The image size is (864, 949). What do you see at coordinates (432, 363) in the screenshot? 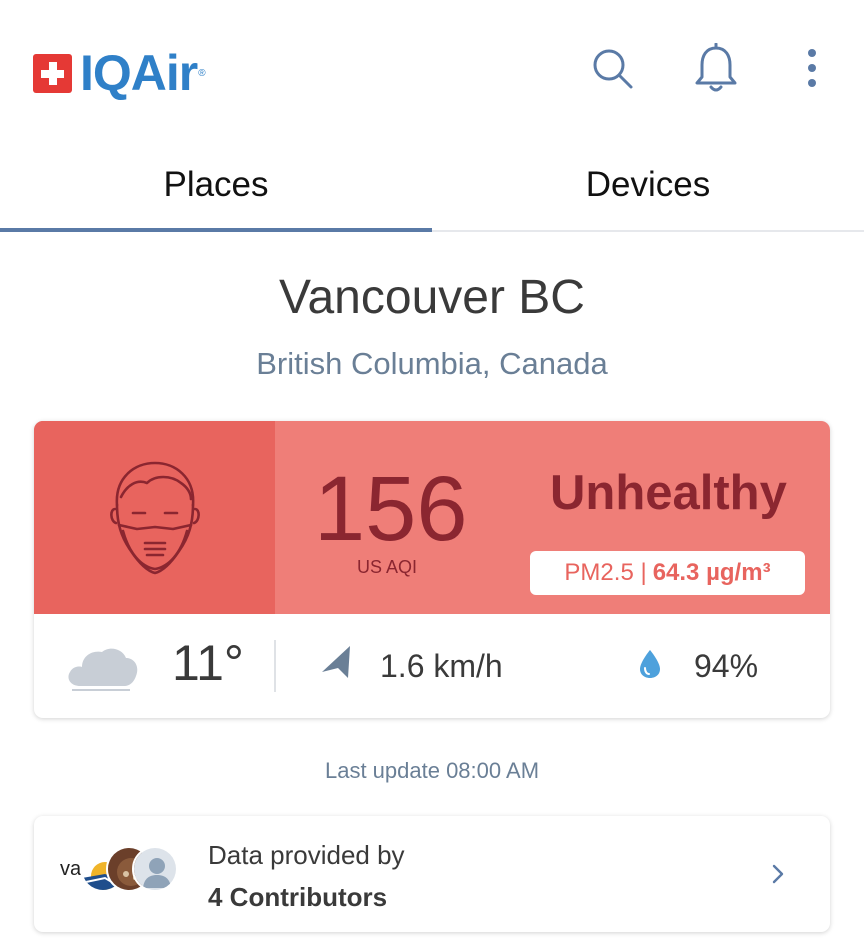
I see `region-name: British Columbia, Canada` at bounding box center [432, 363].